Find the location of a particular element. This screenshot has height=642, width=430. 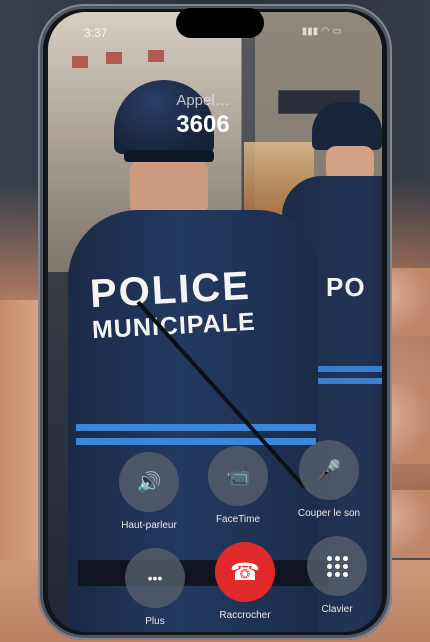

mute-button: 🎤 is located at coordinates (329, 470).